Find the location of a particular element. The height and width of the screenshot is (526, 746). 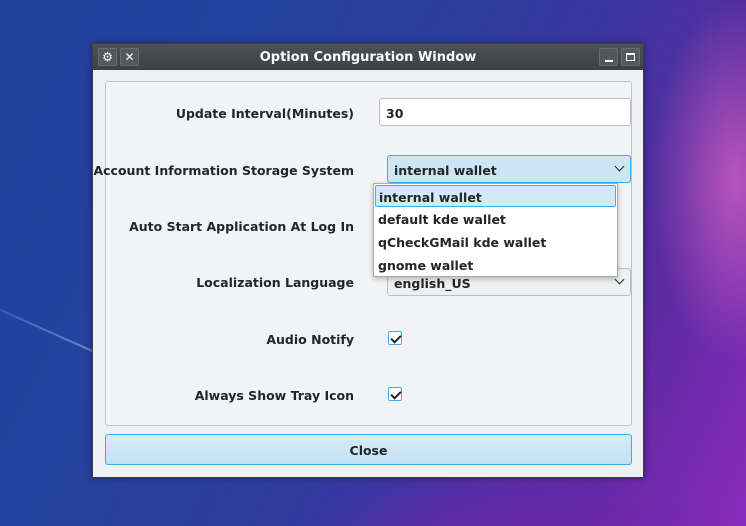

maximize-icon is located at coordinates (630, 57).